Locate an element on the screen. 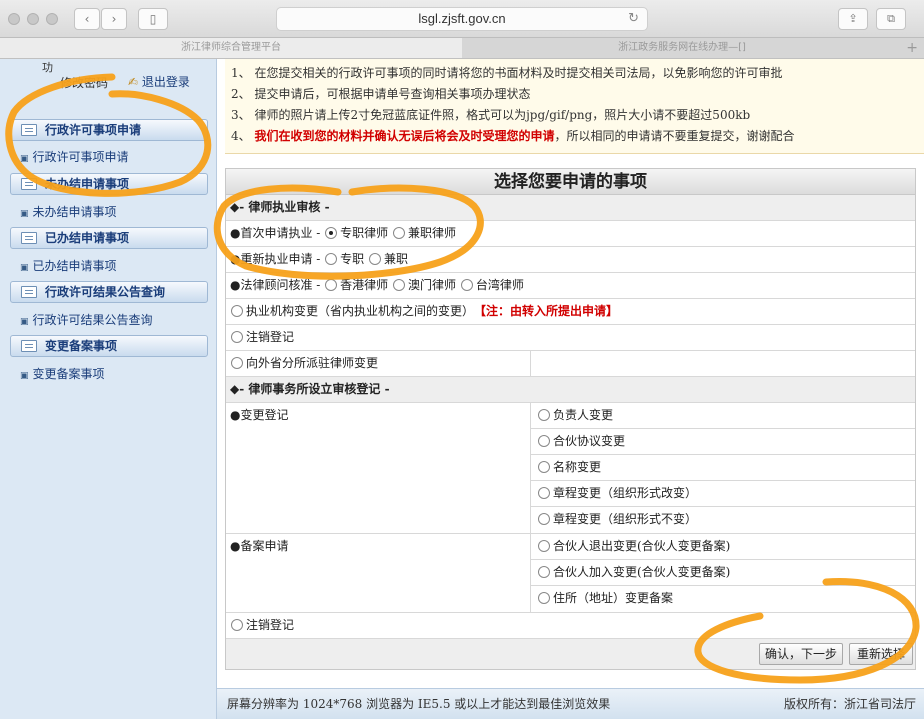 The height and width of the screenshot is (719, 924). sidebar-item-results: ▣ 行政许可结果公告查询 is located at coordinates (86, 319).